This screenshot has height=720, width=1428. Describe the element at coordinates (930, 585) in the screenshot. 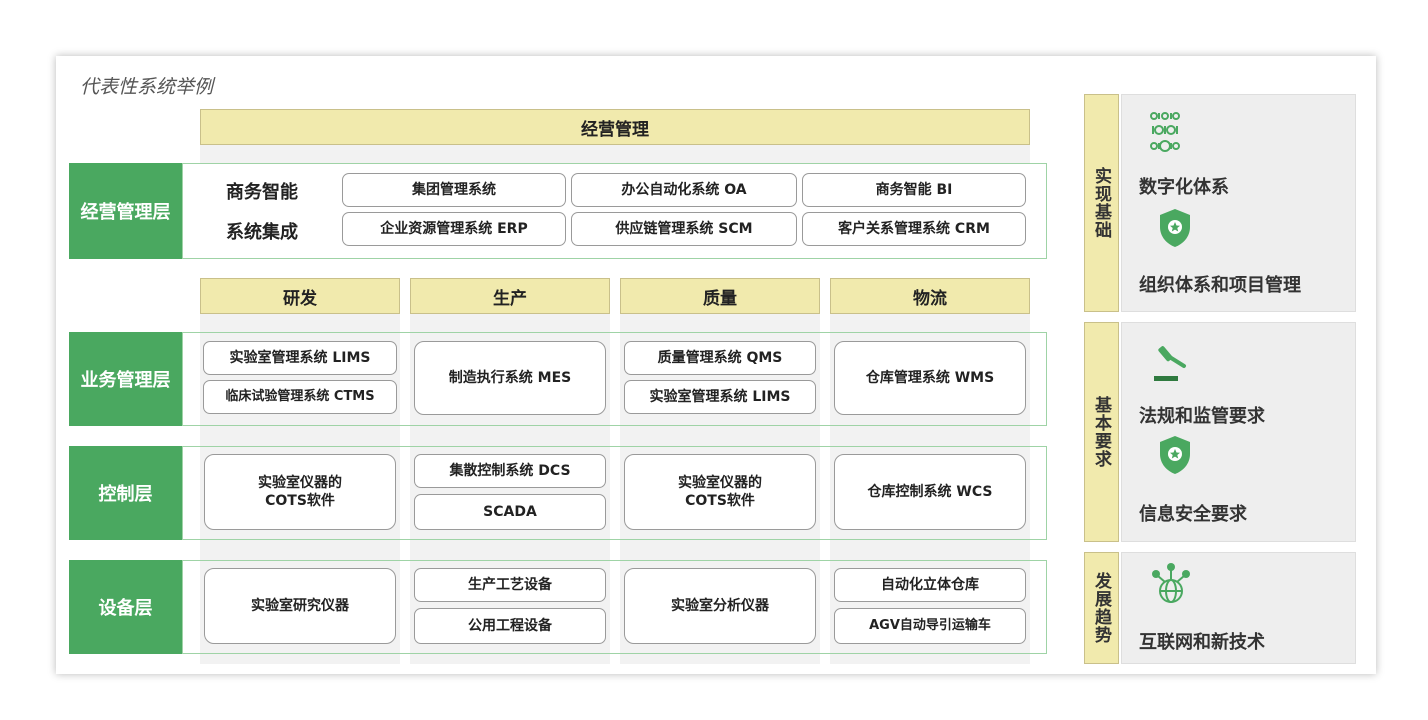

I see `logistics-as-rs: 自动化立体仓库` at that location.